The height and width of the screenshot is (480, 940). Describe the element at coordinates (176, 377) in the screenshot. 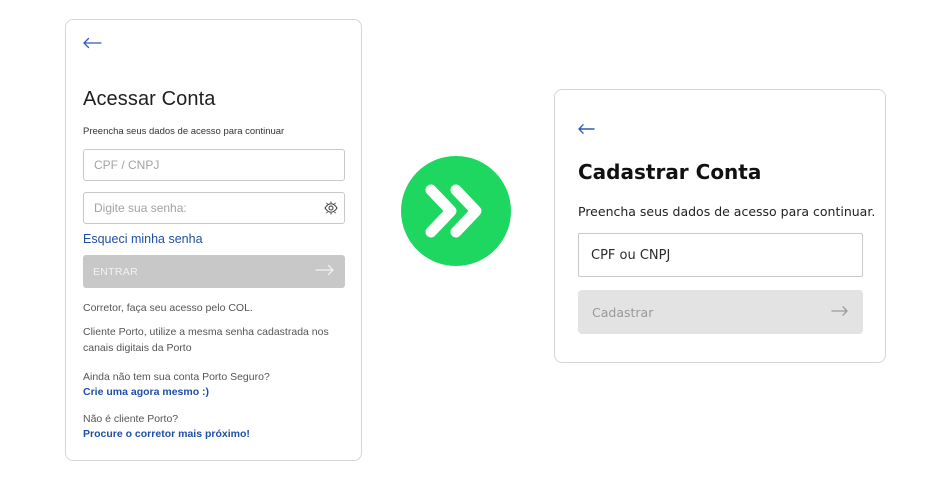

I see `no-account-text: Ainda não tem sua conta Porto Seguro?` at that location.